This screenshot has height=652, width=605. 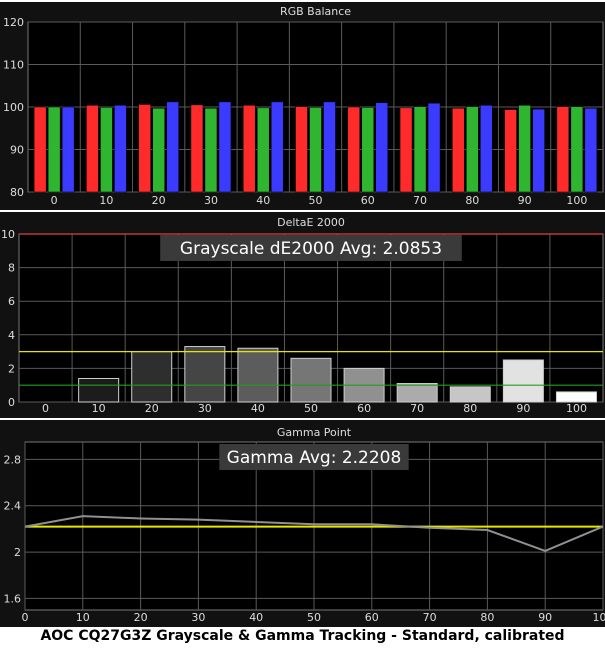 I want to click on panel2-x-tick-label: 10, so click(x=99, y=408).